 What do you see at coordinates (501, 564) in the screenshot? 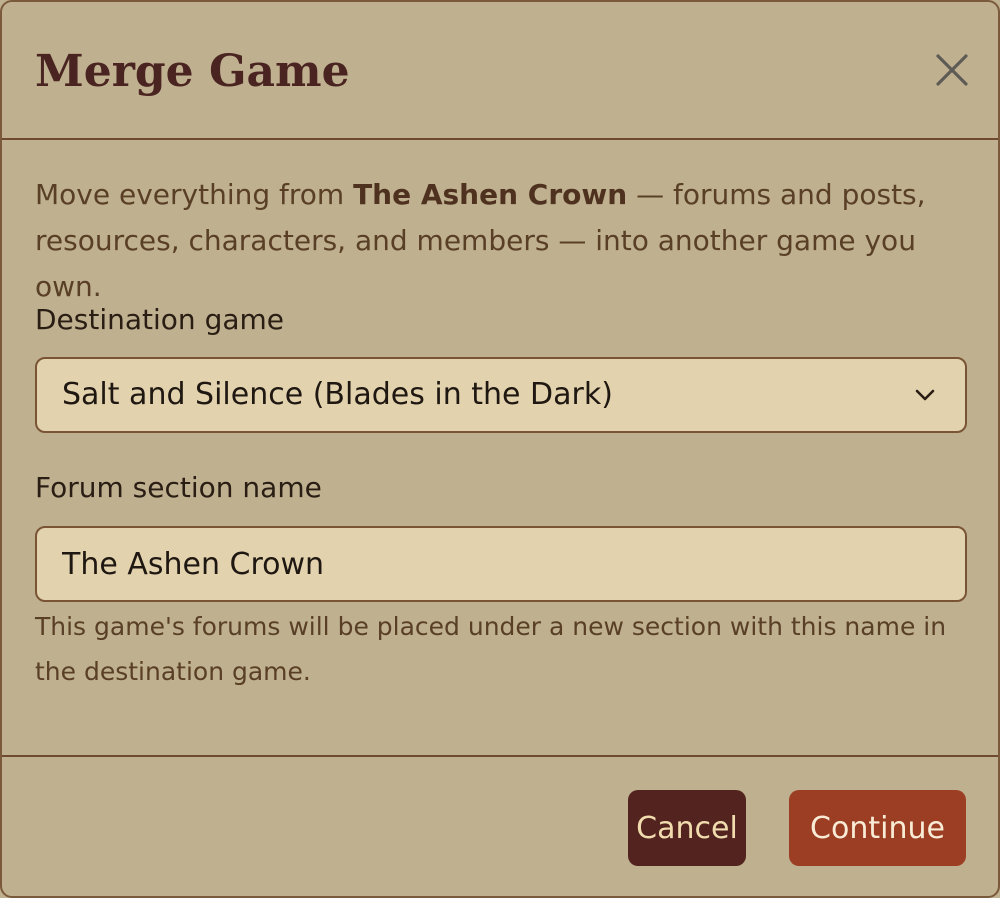
I see `forum-section-name-input` at bounding box center [501, 564].